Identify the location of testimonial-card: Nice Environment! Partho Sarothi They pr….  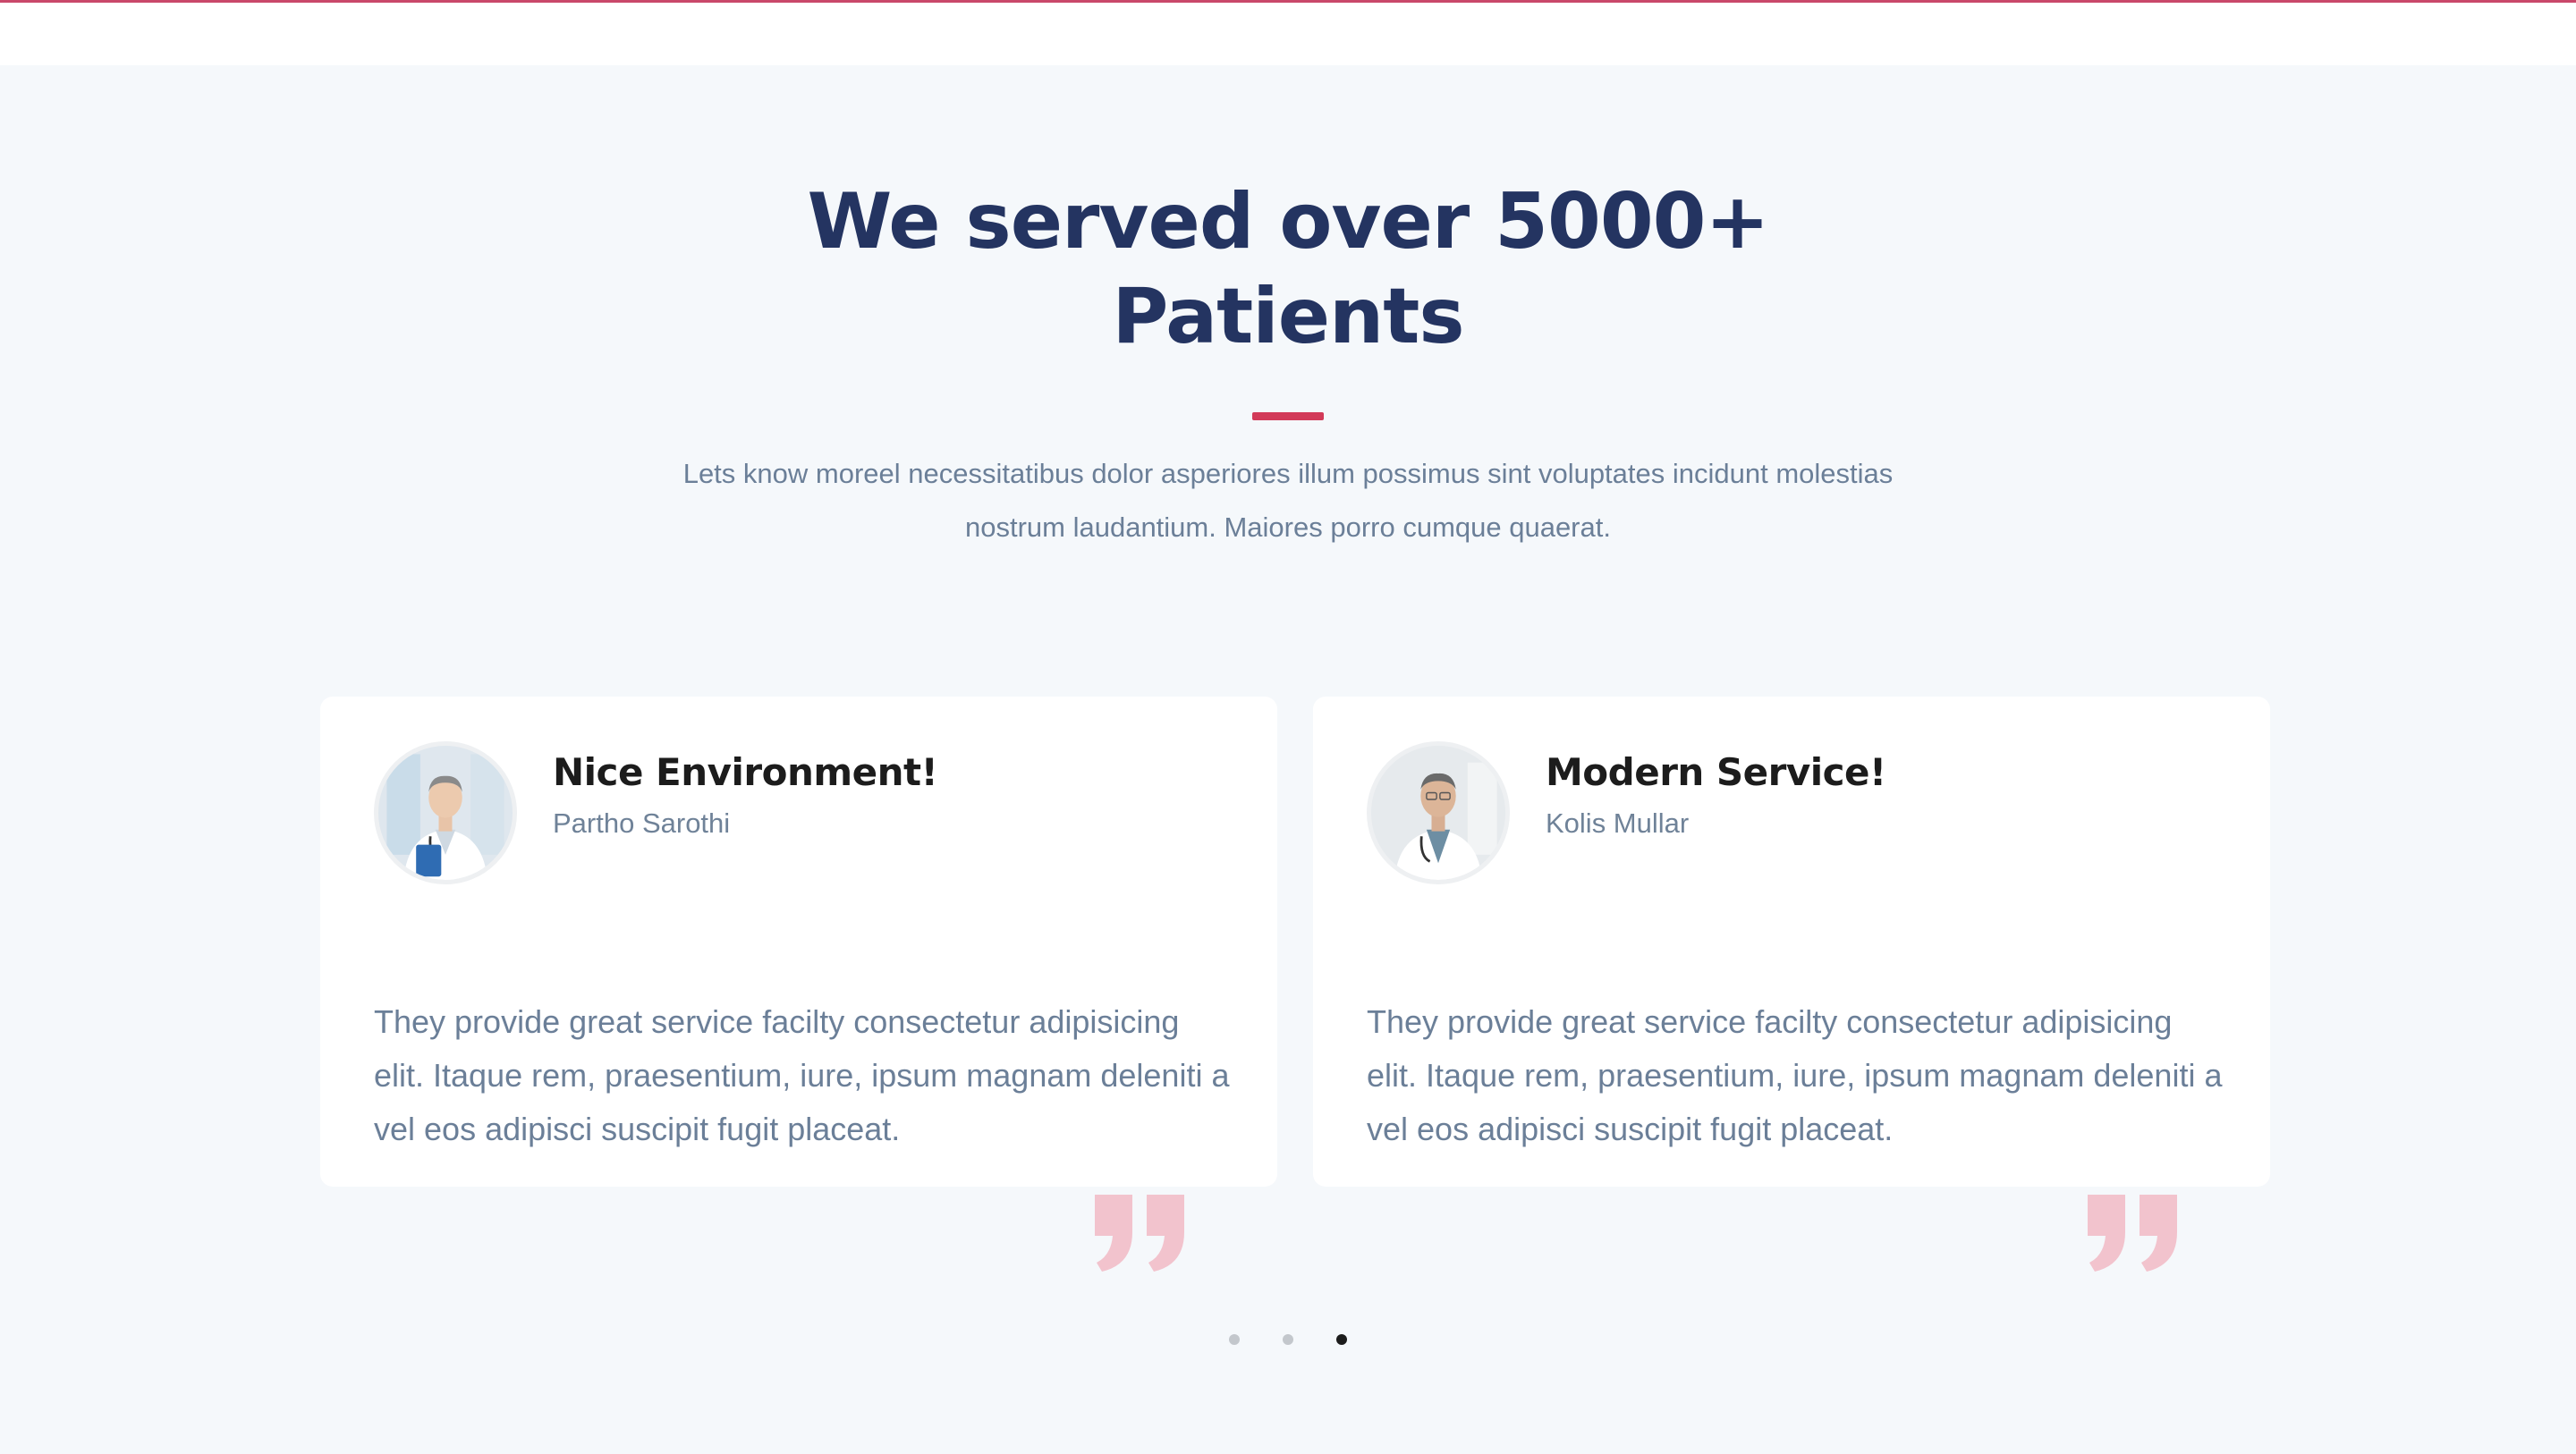
(798, 985).